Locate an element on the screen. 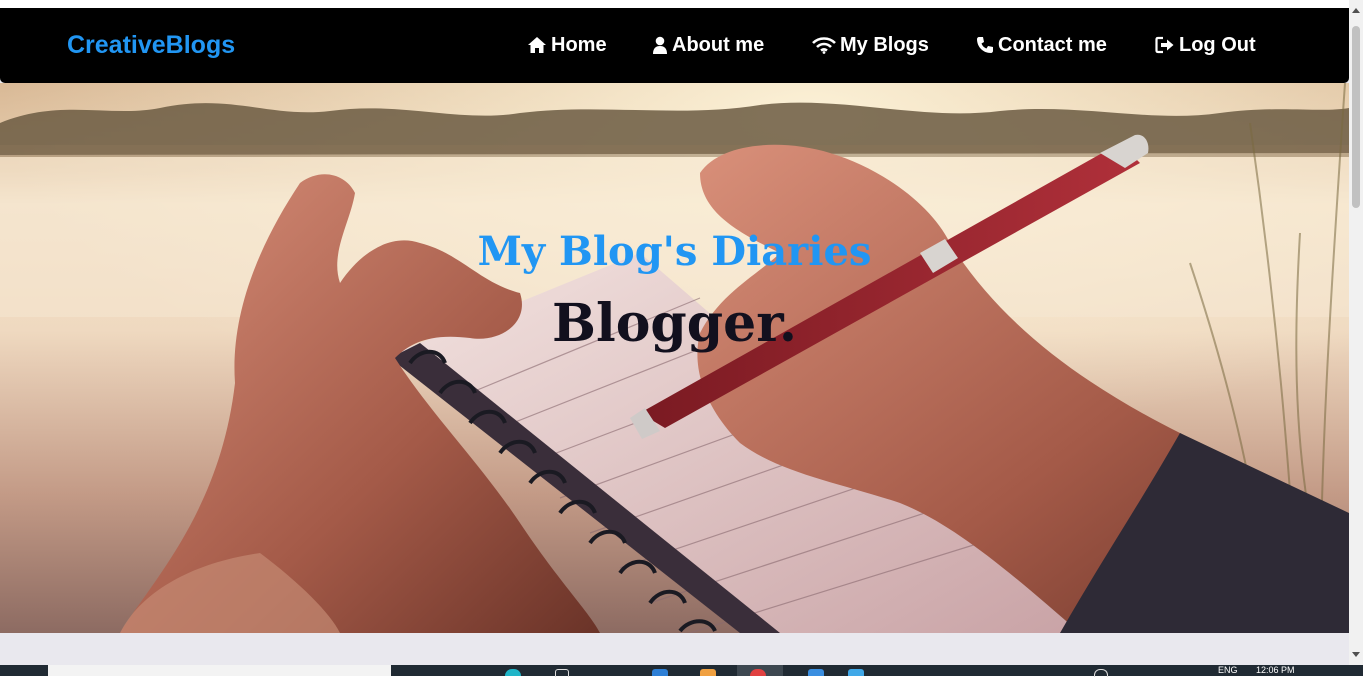  vertical-scrollbar is located at coordinates (1356, 332).